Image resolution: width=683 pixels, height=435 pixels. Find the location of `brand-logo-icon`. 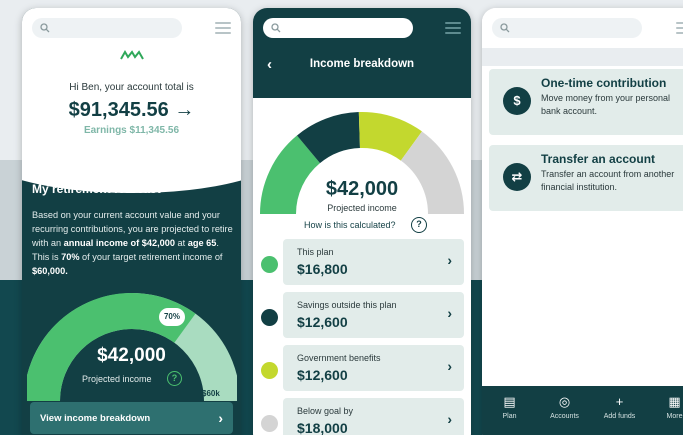

brand-logo-icon is located at coordinates (132, 55).